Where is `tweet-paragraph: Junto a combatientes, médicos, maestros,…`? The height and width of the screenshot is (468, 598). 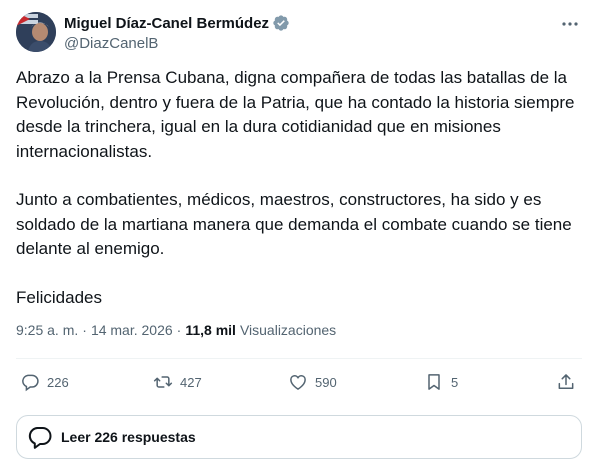
tweet-paragraph: Junto a combatientes, médicos, maestros,… is located at coordinates (294, 224).